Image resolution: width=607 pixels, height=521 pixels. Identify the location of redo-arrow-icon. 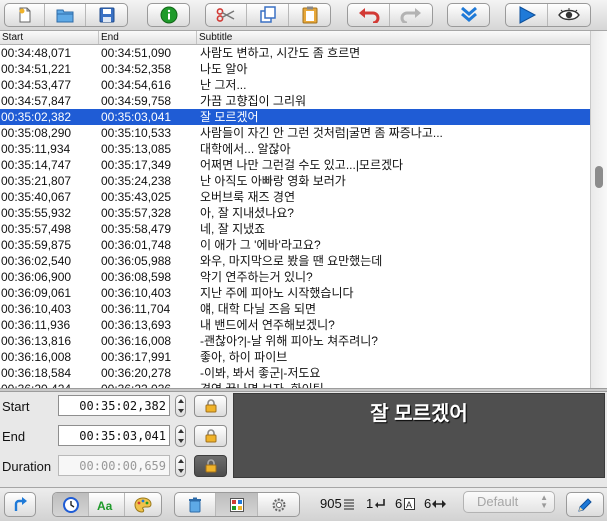
(410, 15).